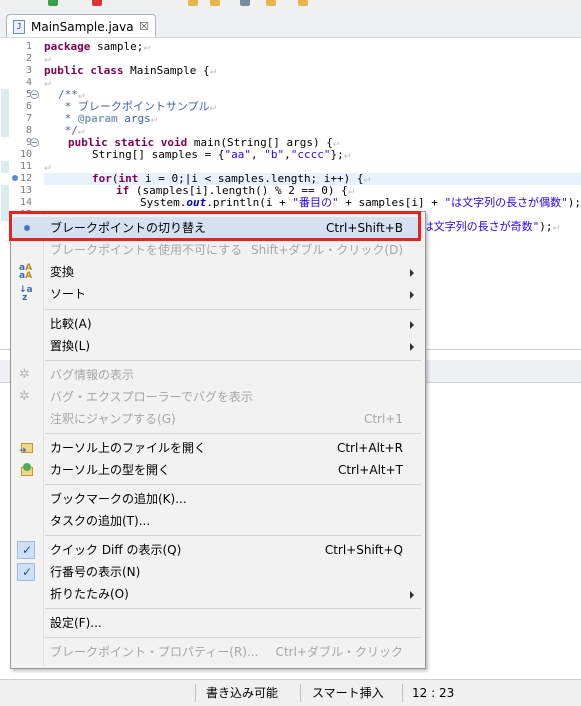  What do you see at coordinates (218, 572) in the screenshot?
I see `menu-item-show-line-numbers: ✓ 行番号の表示(N)` at bounding box center [218, 572].